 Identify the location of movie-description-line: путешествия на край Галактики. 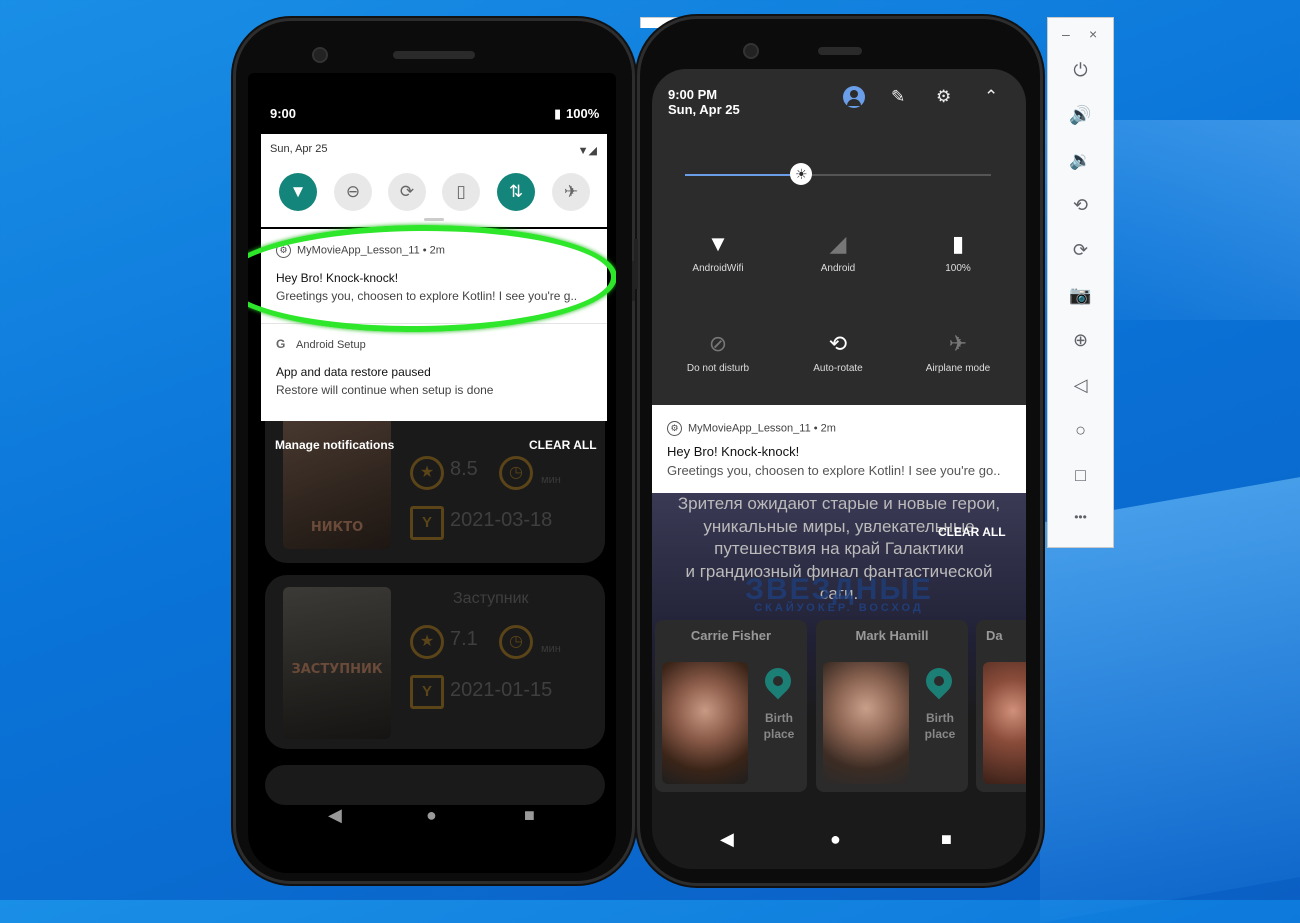
(839, 548).